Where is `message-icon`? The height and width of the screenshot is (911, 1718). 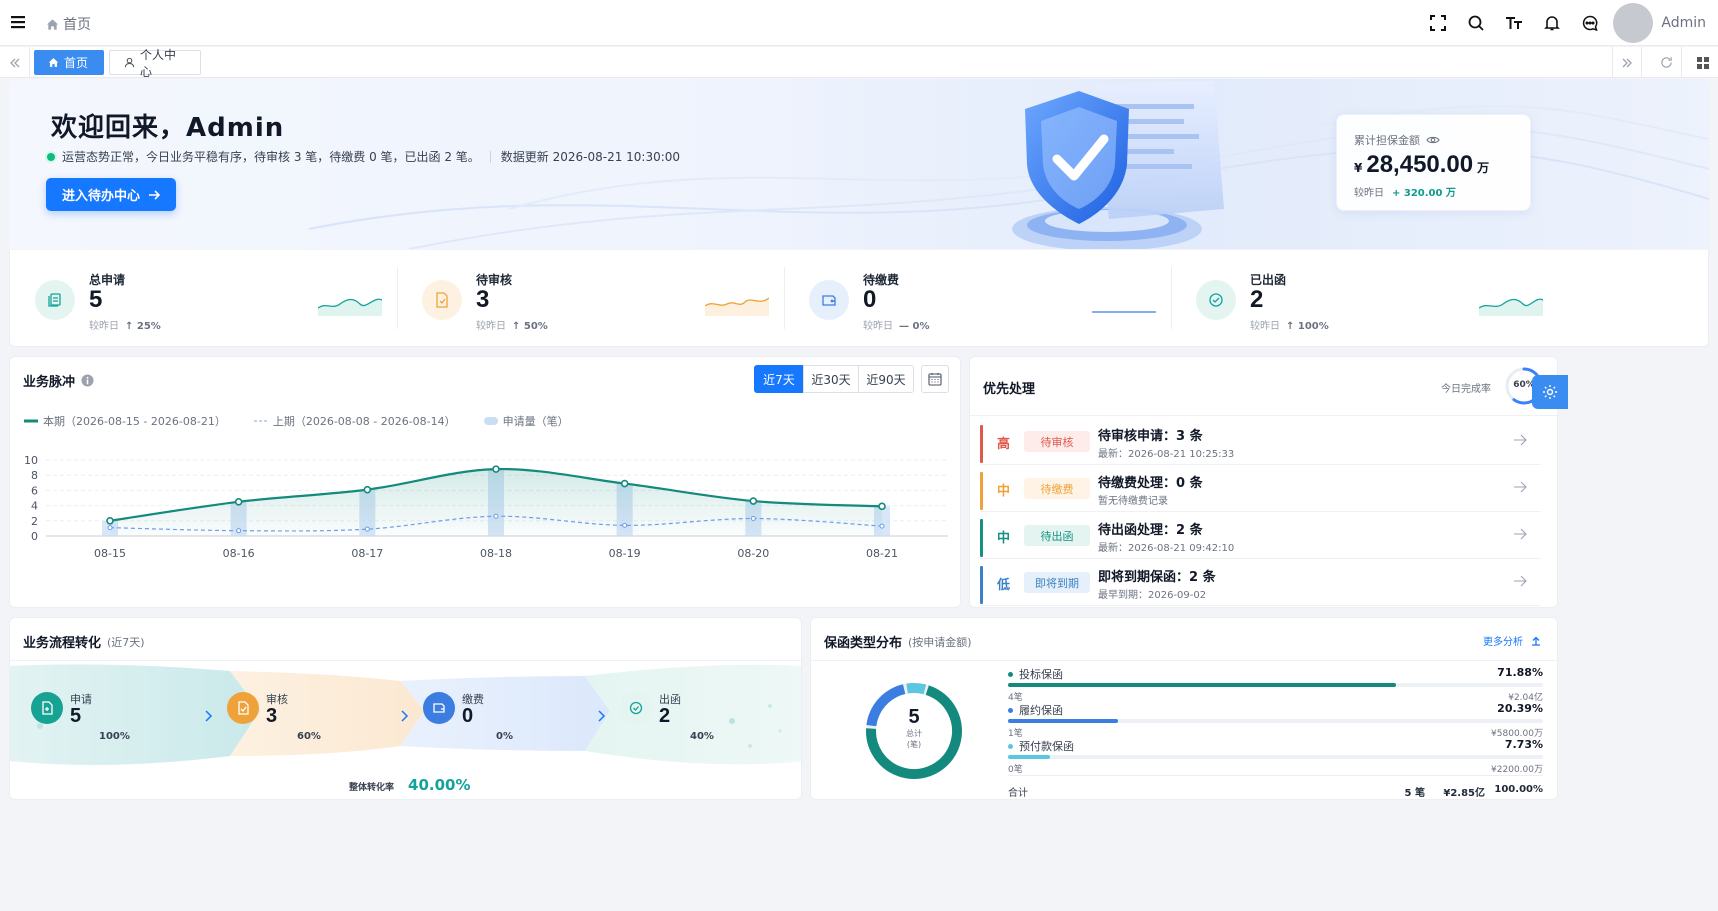 message-icon is located at coordinates (1590, 23).